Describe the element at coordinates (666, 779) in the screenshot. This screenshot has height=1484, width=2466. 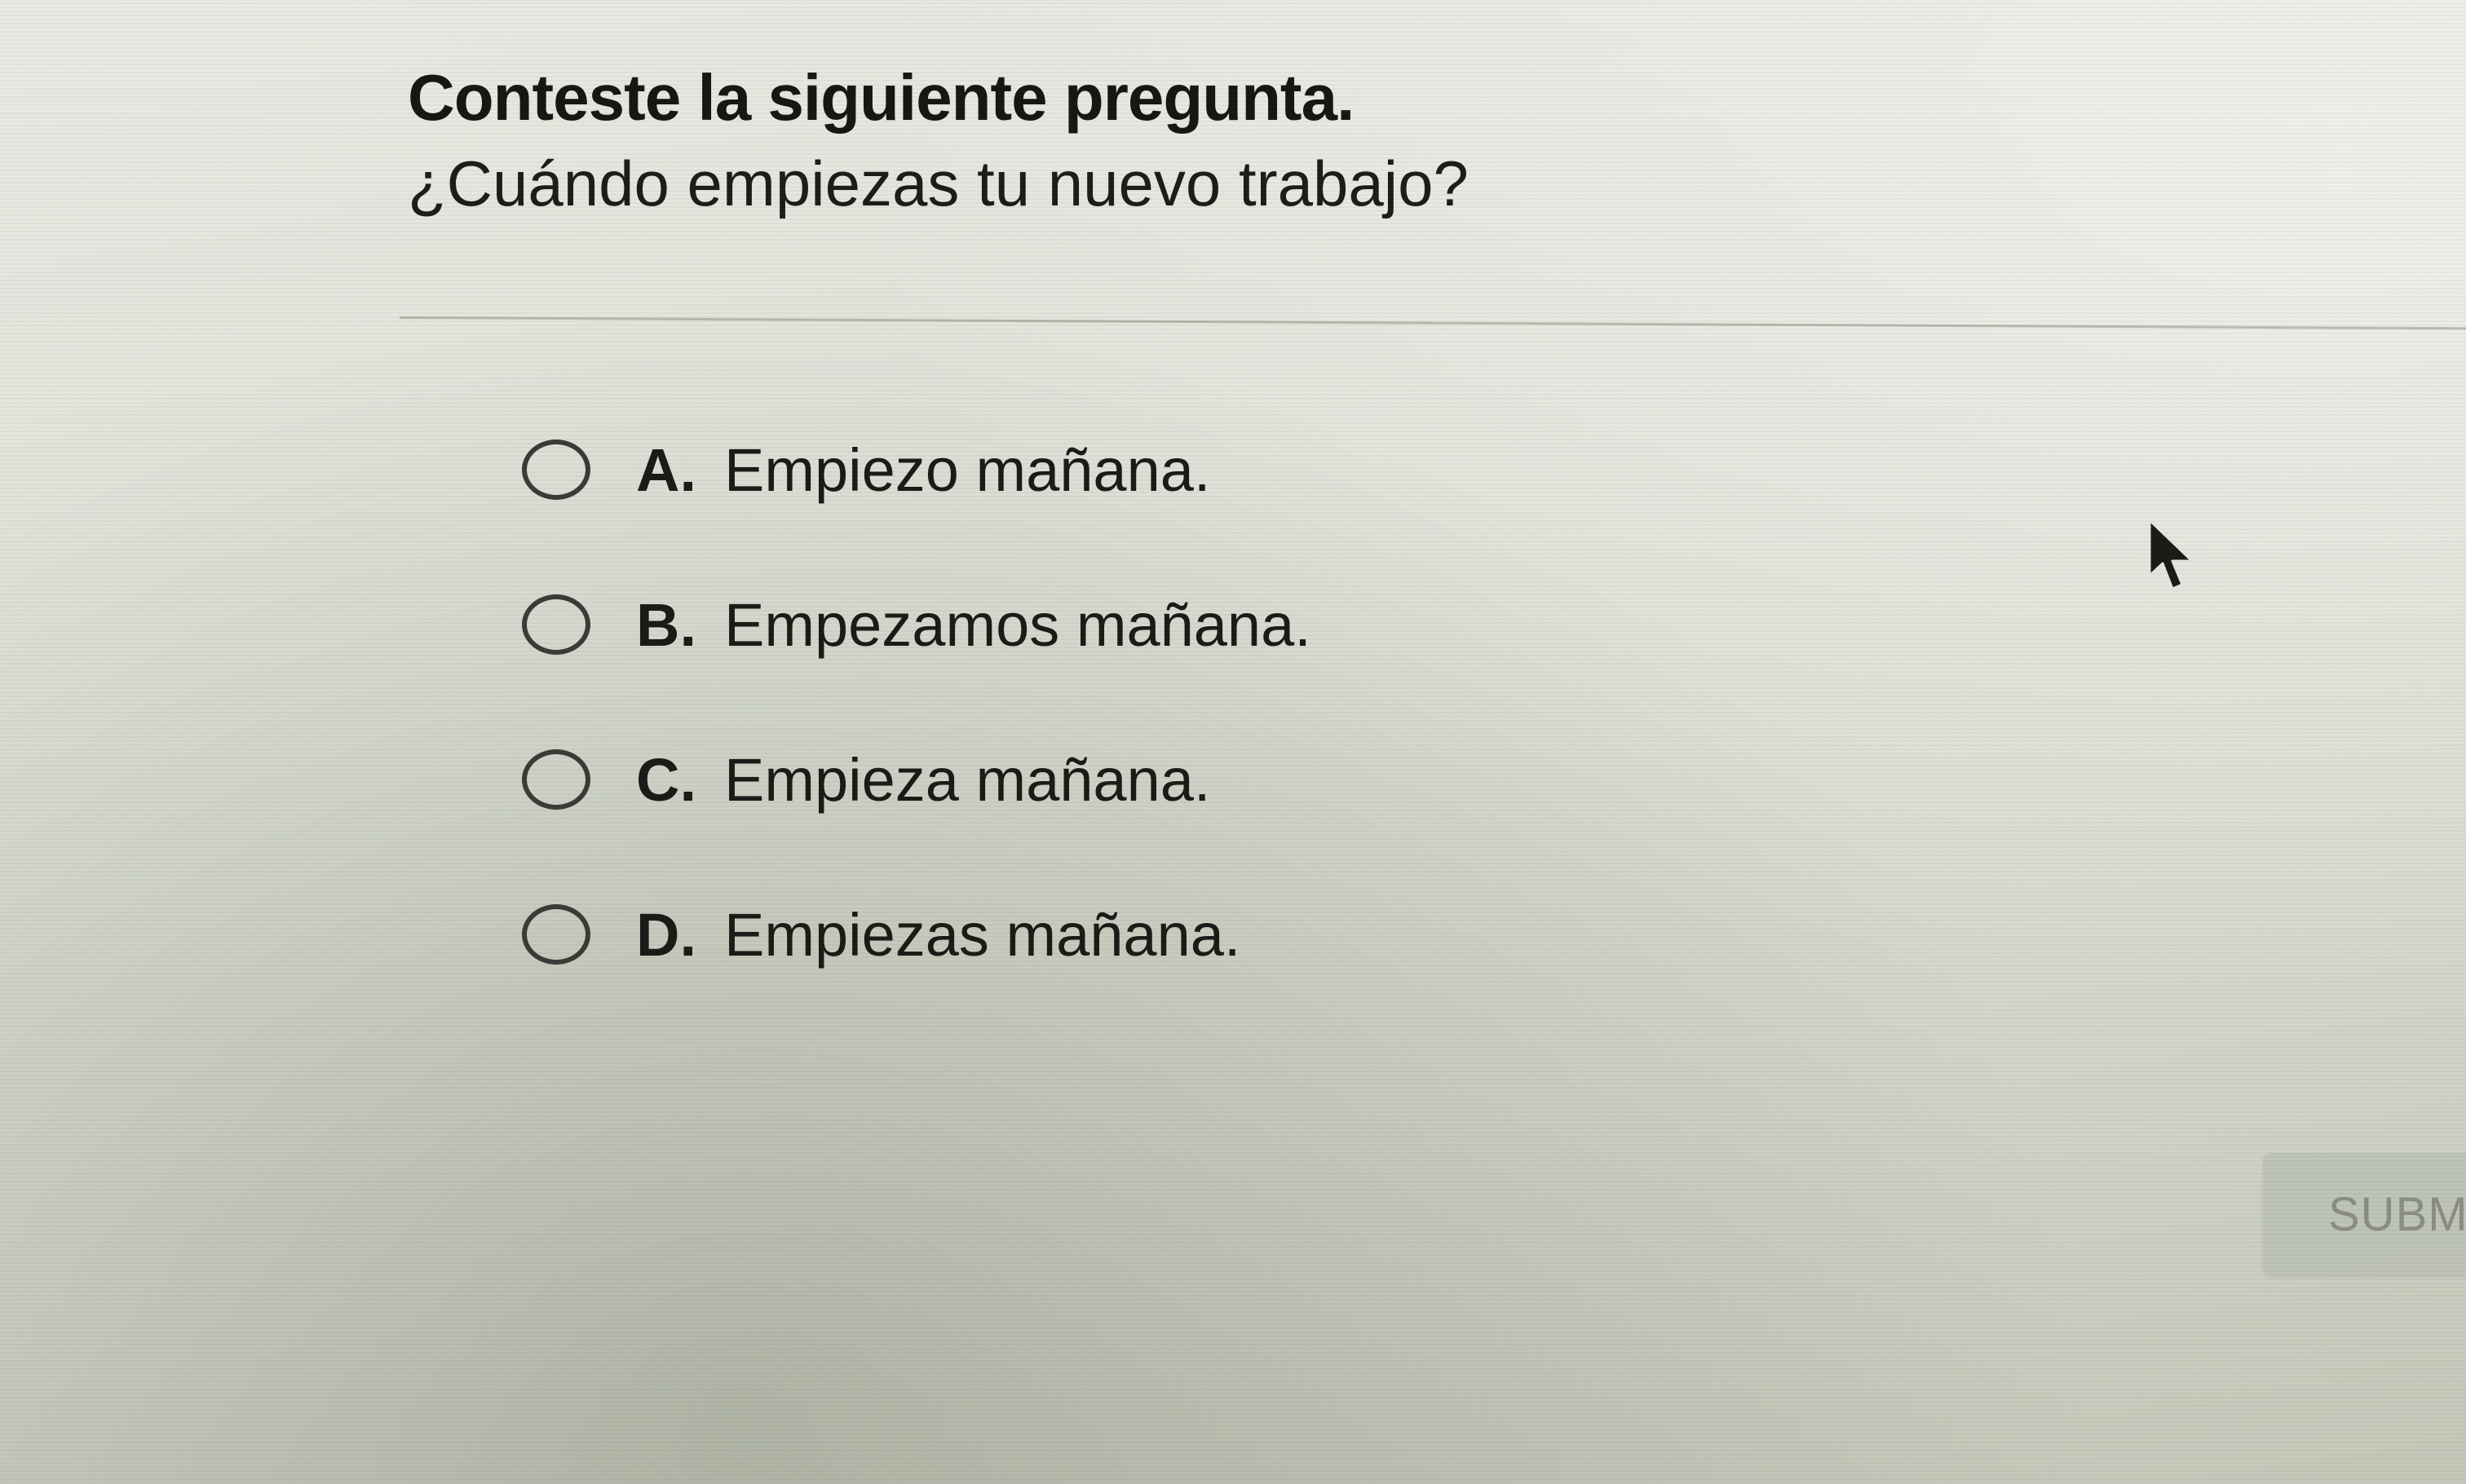
I see `option-letter: C.` at that location.